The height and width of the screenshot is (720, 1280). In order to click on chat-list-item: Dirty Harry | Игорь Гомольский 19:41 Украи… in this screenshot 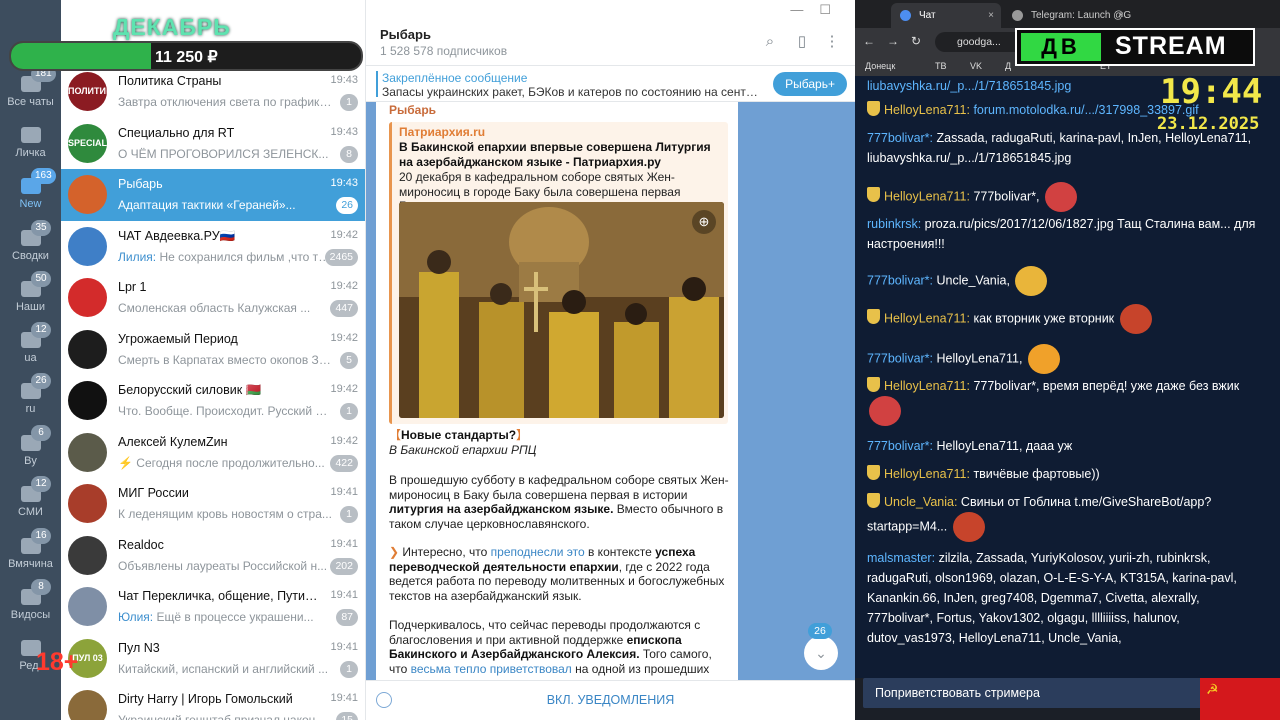, I will do `click(213, 702)`.